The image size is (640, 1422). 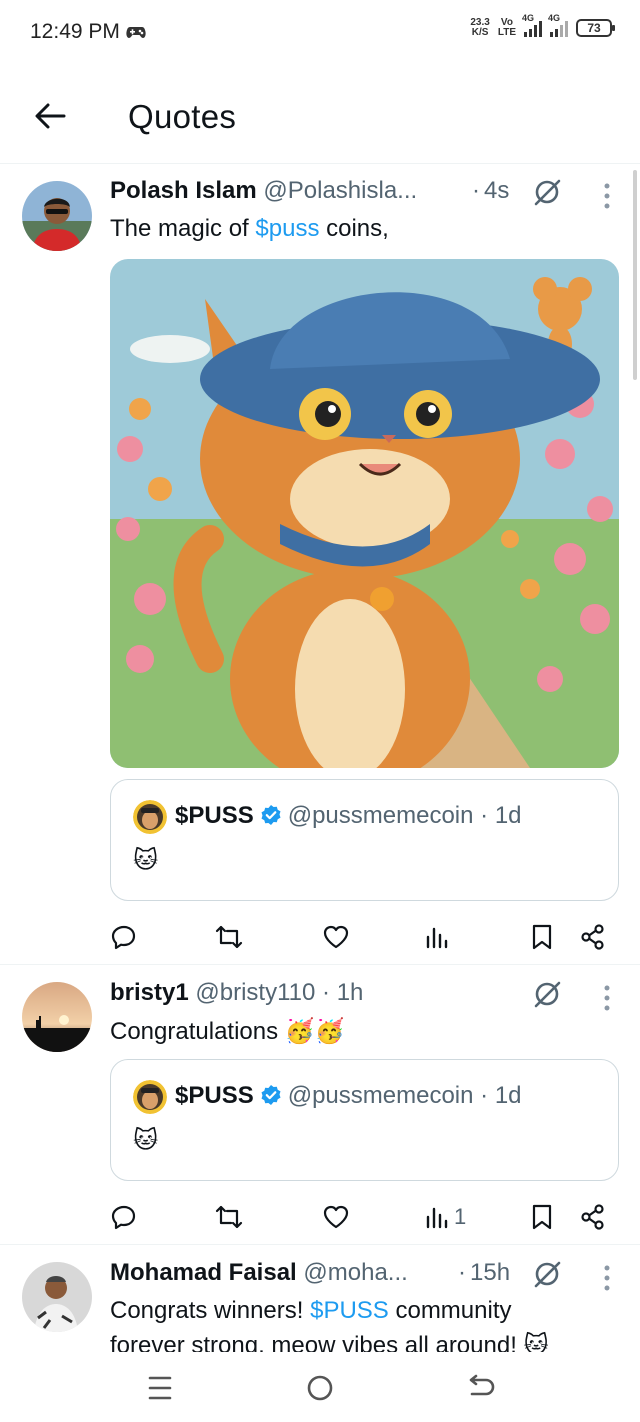 What do you see at coordinates (558, 25) in the screenshot?
I see `sim2-signal-icon: 4G` at bounding box center [558, 25].